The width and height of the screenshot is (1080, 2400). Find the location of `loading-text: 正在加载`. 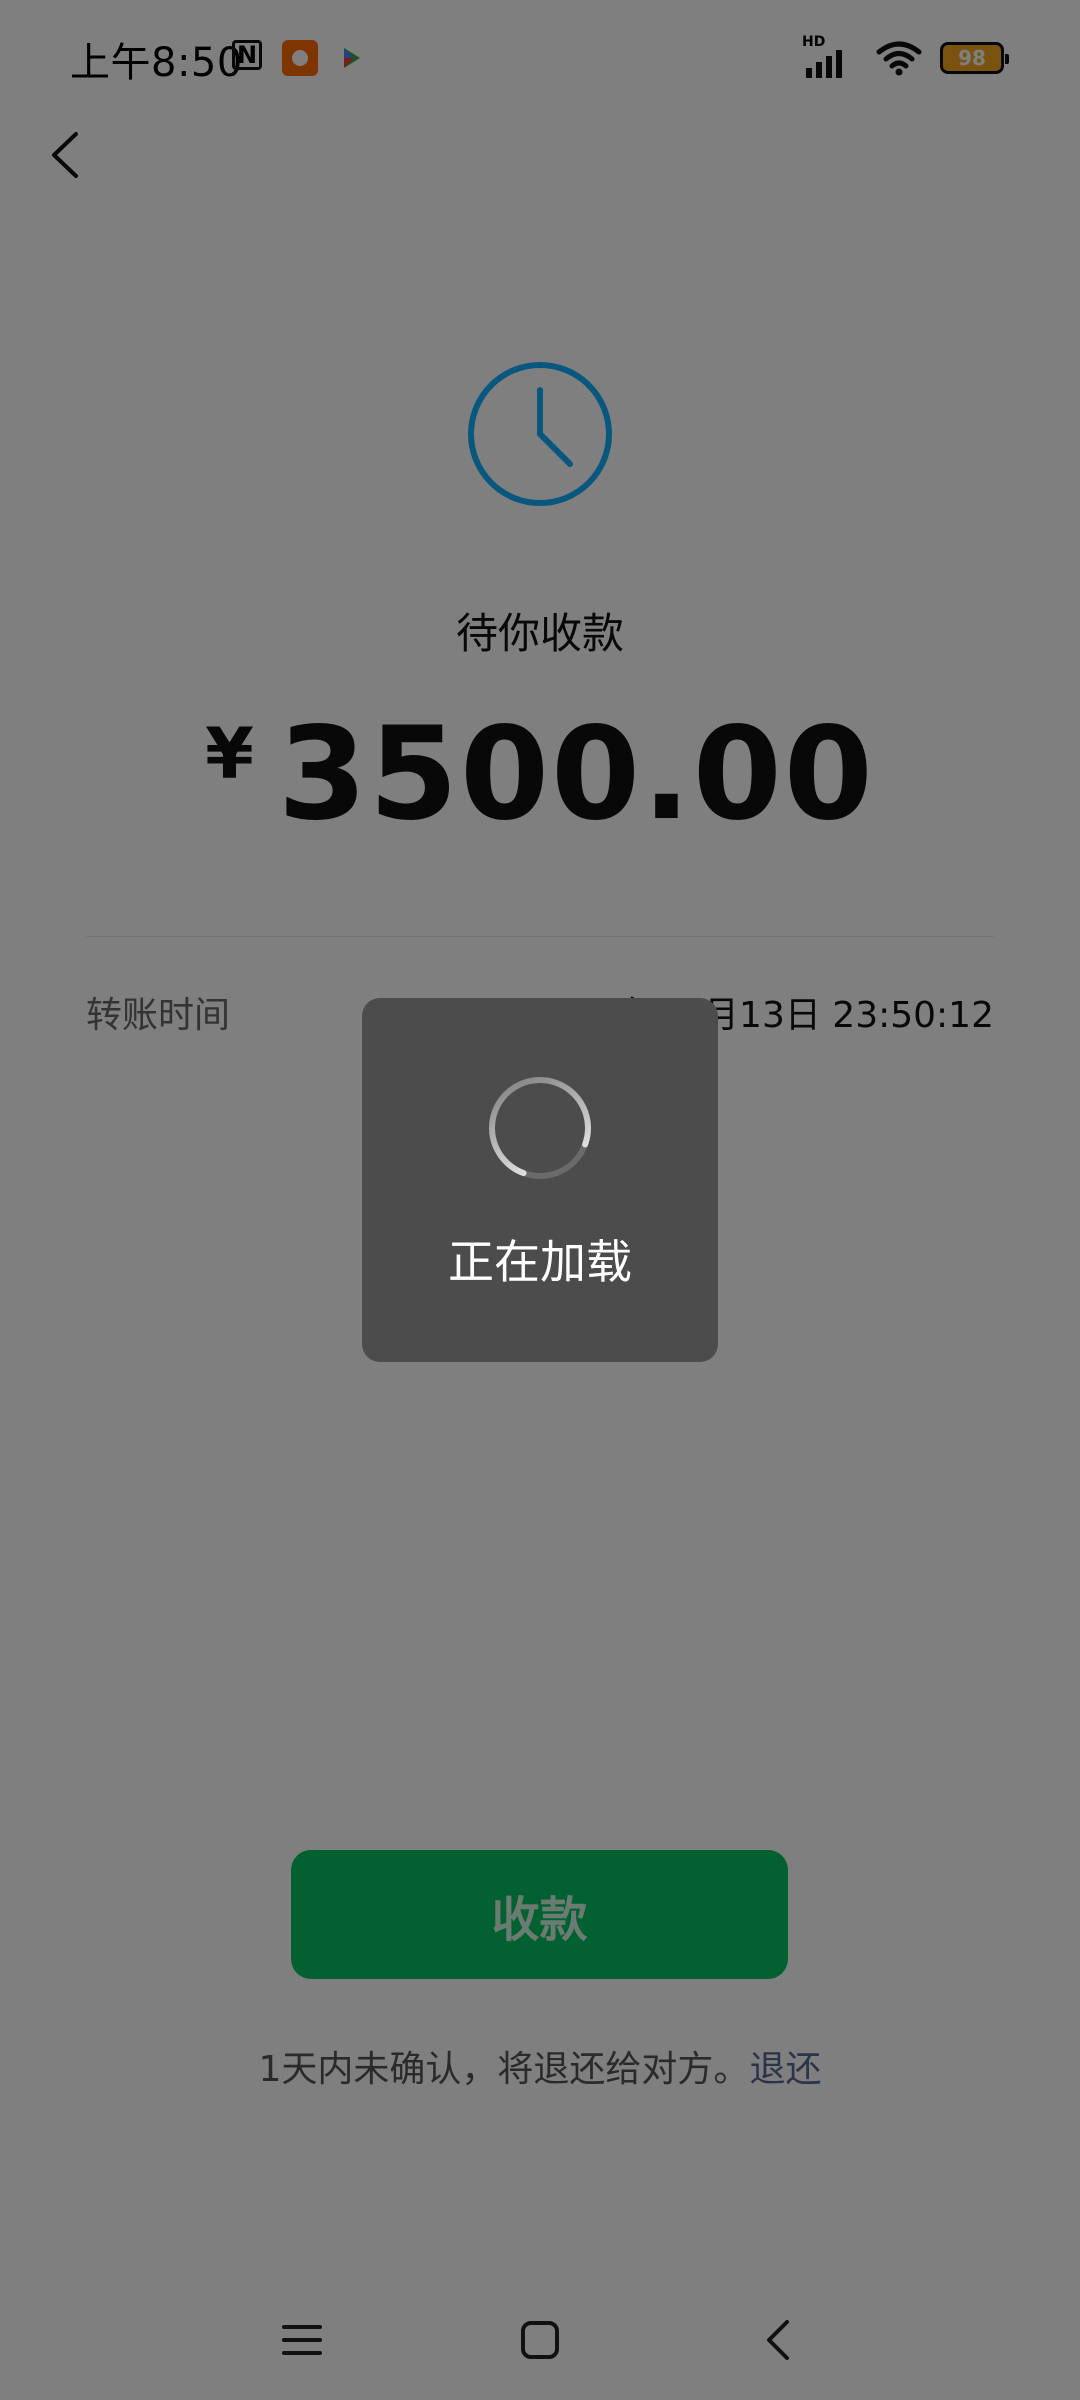

loading-text: 正在加载 is located at coordinates (540, 1262).